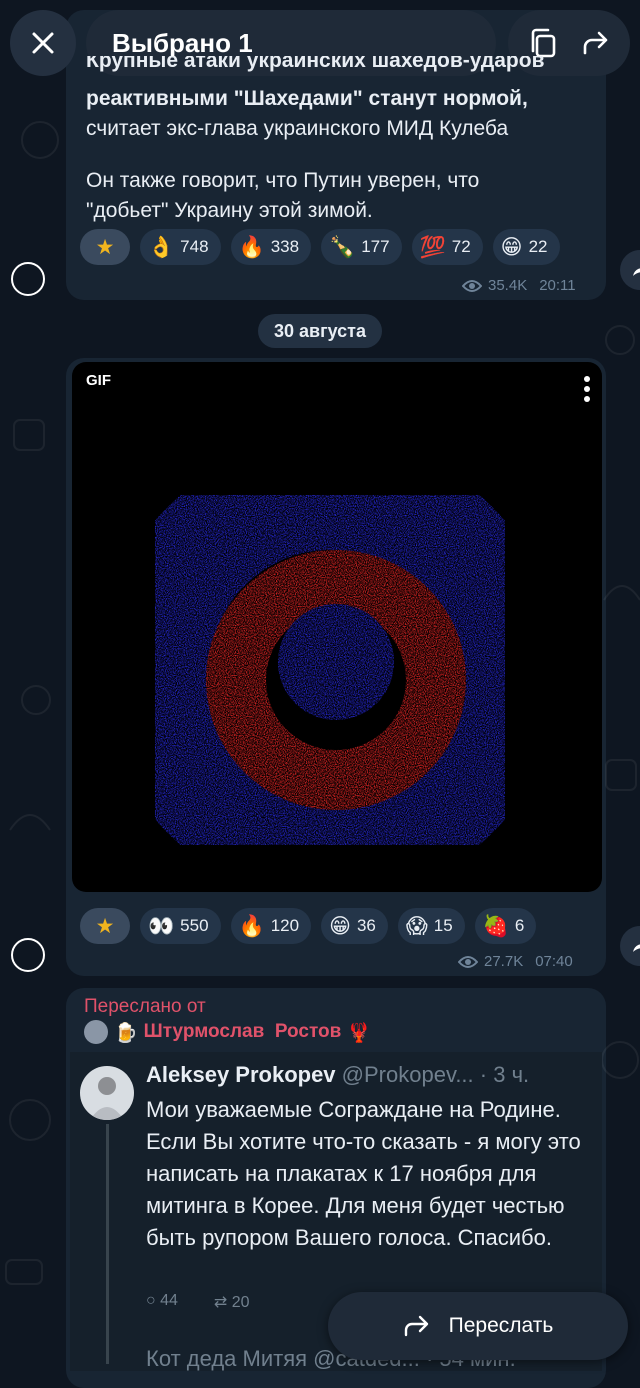  I want to click on reaction-chip: 😁 36, so click(354, 926).